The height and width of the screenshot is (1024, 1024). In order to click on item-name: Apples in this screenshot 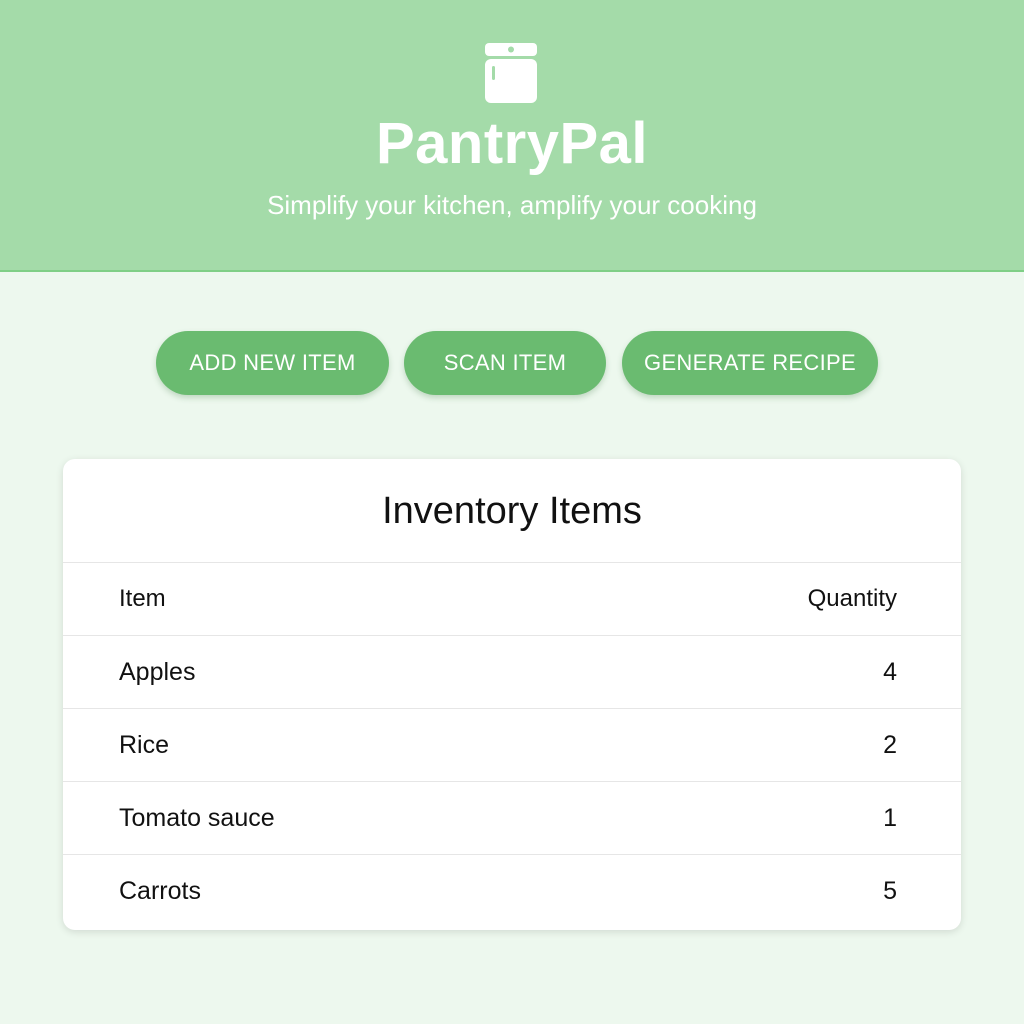, I will do `click(157, 671)`.